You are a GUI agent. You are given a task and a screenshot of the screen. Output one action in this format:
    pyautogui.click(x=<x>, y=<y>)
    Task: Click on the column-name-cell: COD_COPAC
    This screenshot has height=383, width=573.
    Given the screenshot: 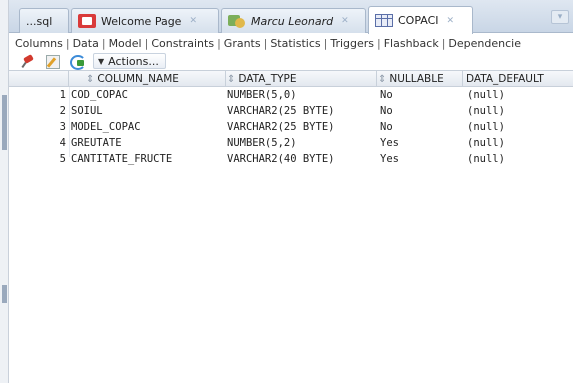 What is the action you would take?
    pyautogui.click(x=147, y=95)
    